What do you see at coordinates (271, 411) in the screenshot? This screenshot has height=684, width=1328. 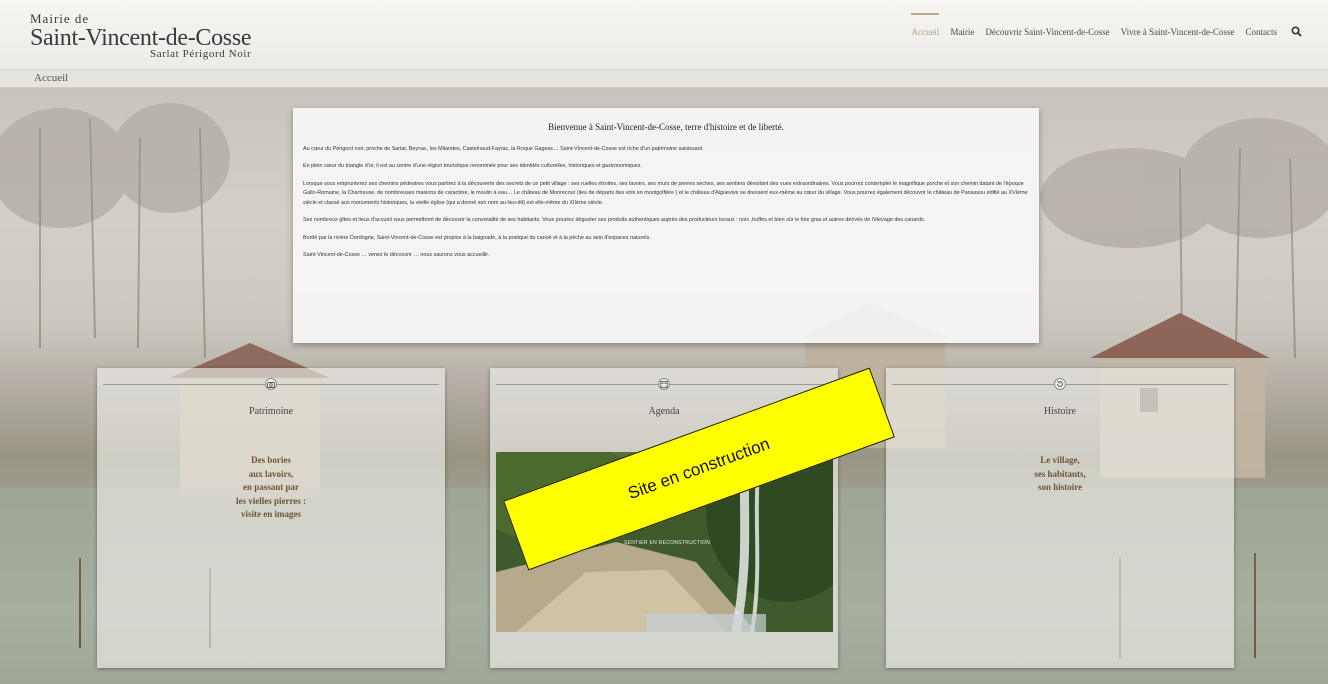 I see `card-title: Patrimoine` at bounding box center [271, 411].